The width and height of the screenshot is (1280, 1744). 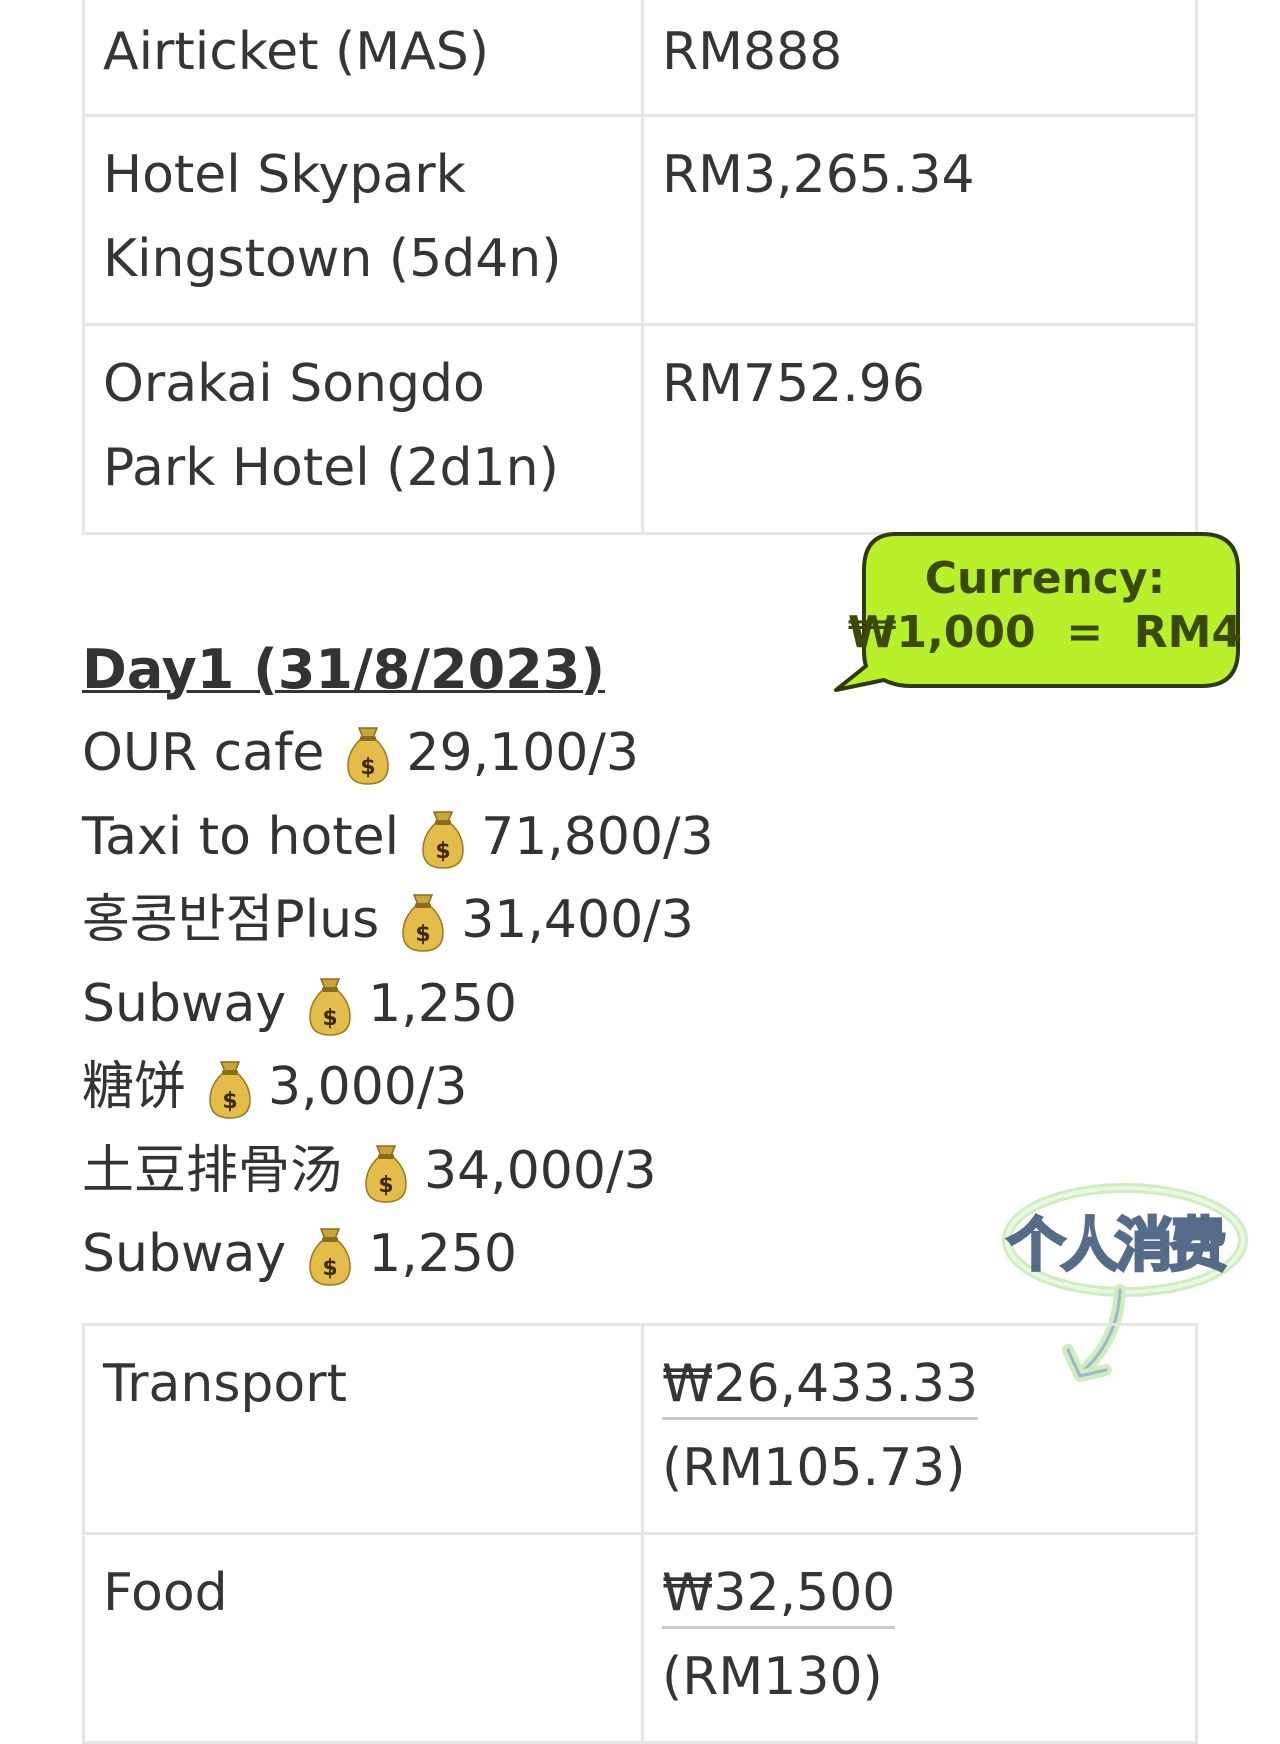 I want to click on table-row: Transport ₩26,433.33 (RM105.73), so click(x=640, y=1429).